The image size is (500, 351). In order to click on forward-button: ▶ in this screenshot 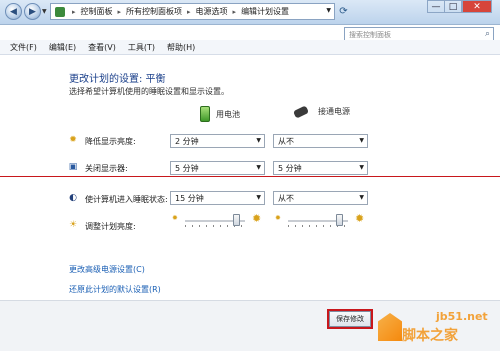, I will do `click(32, 11)`.